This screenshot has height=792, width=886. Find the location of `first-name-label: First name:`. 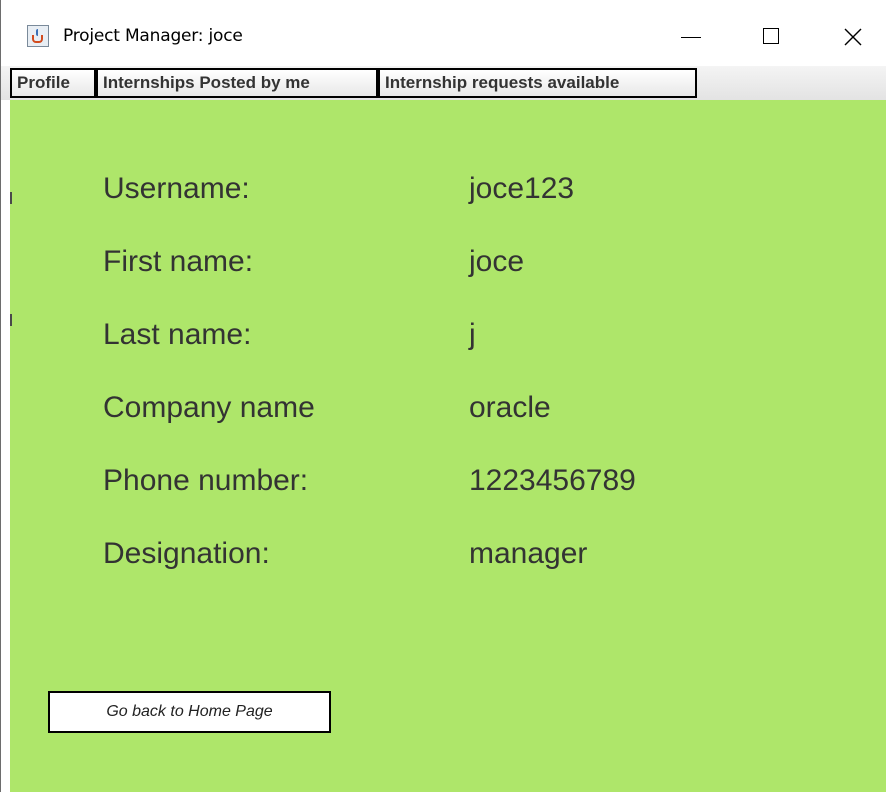

first-name-label: First name: is located at coordinates (178, 261).